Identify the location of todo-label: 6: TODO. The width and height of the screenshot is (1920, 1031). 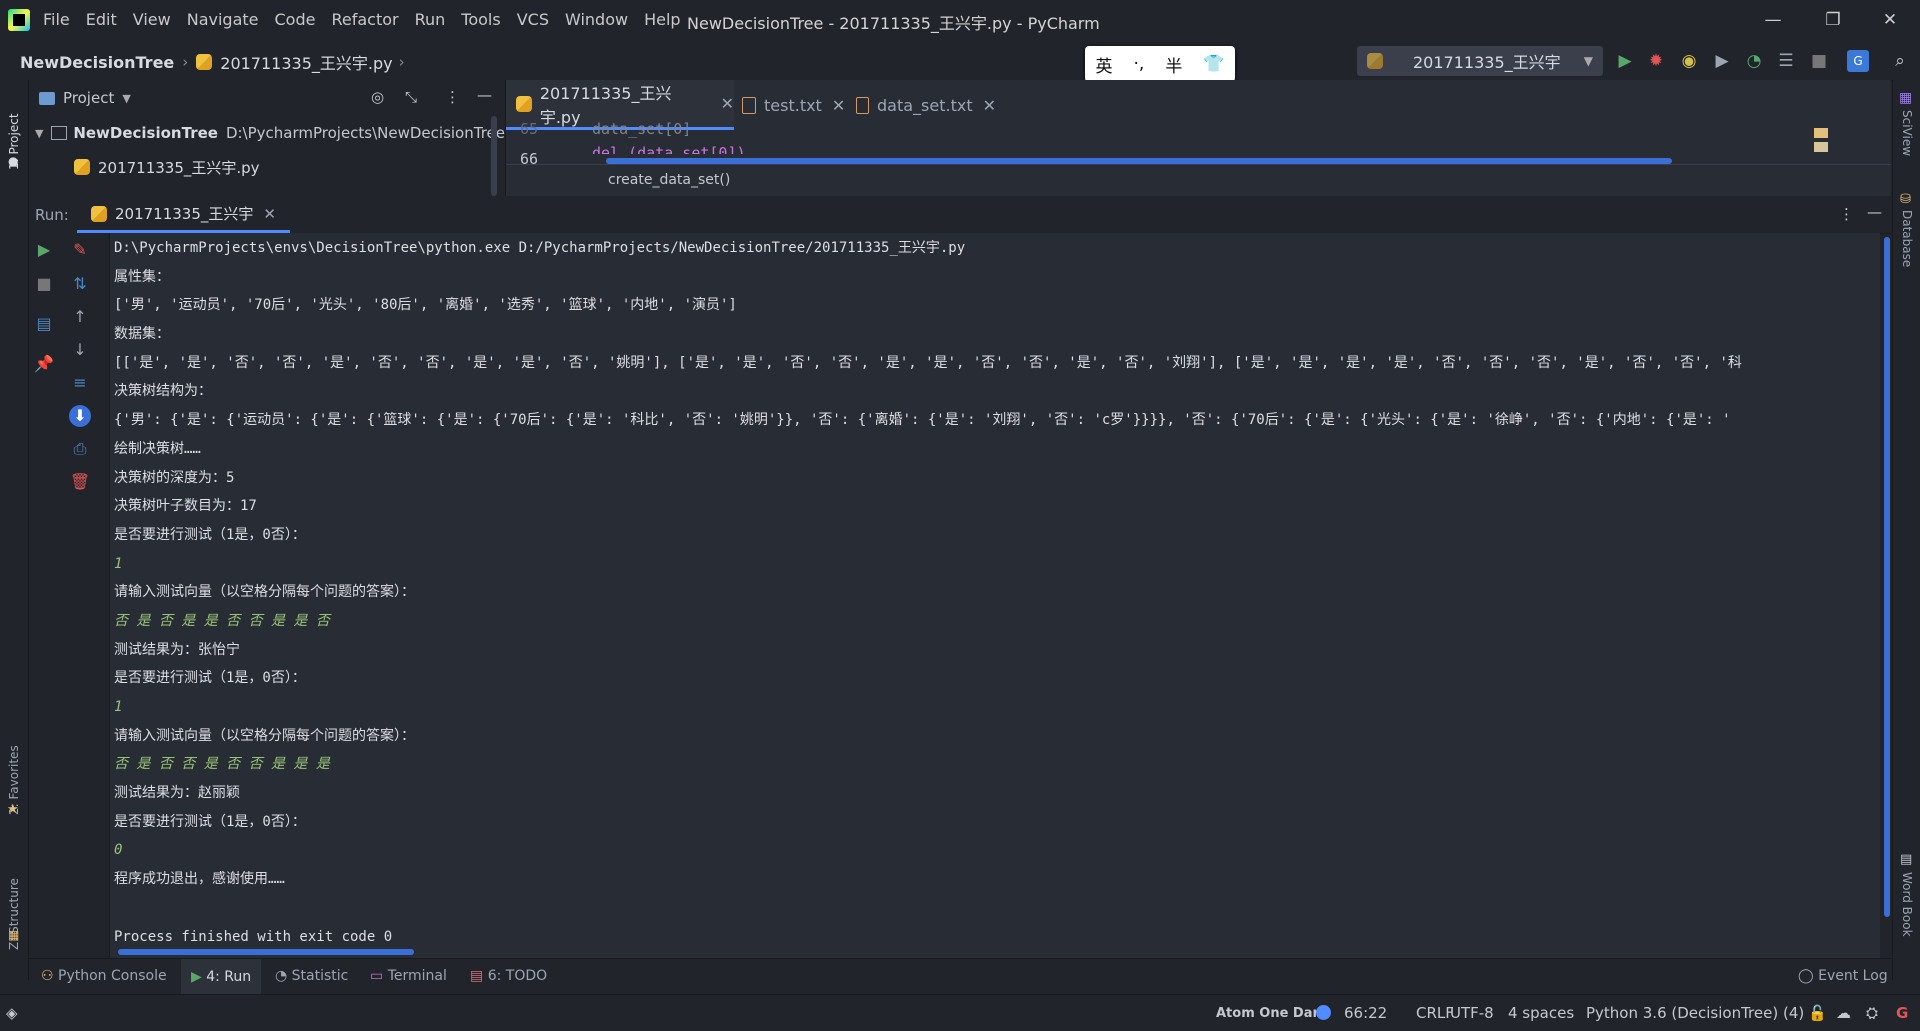
(517, 976).